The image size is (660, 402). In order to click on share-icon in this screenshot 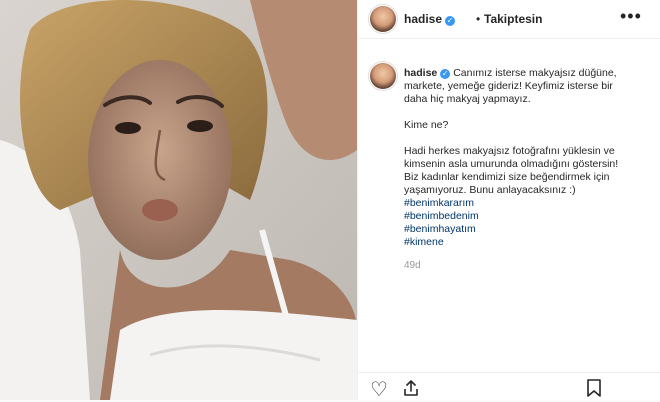, I will do `click(411, 390)`.